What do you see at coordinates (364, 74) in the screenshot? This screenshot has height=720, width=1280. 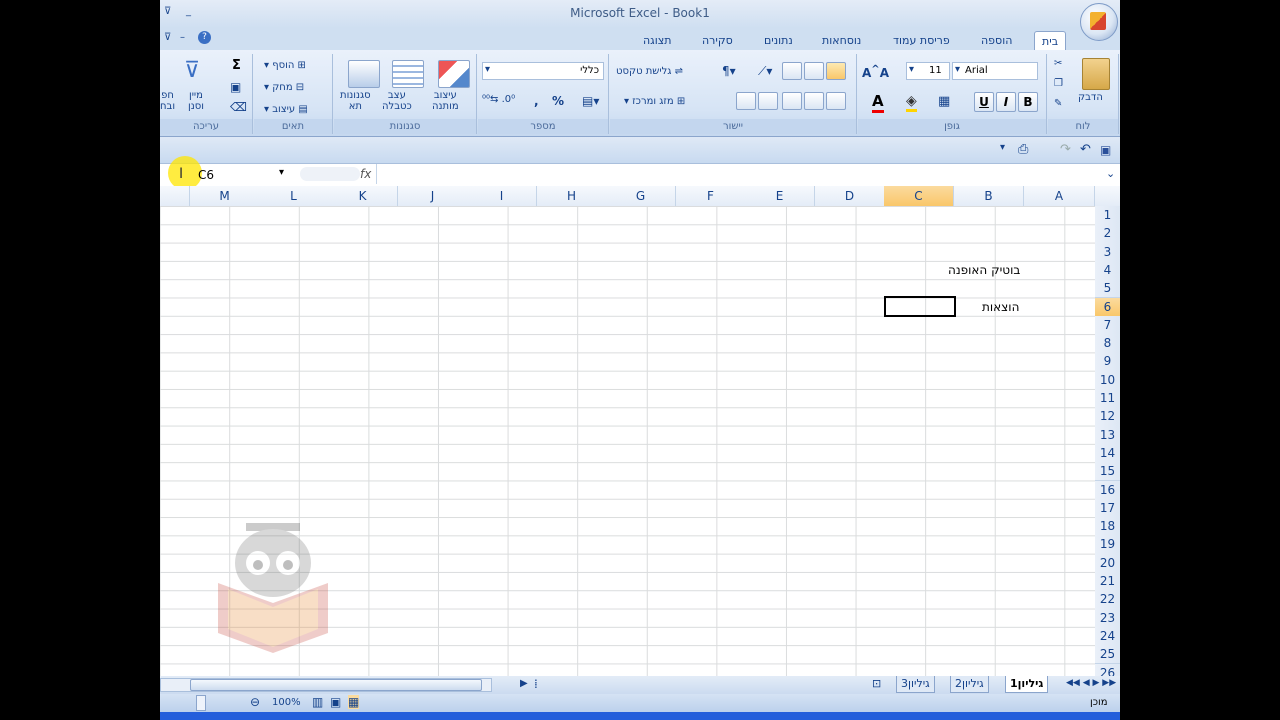 I see `cell-styles-icon` at bounding box center [364, 74].